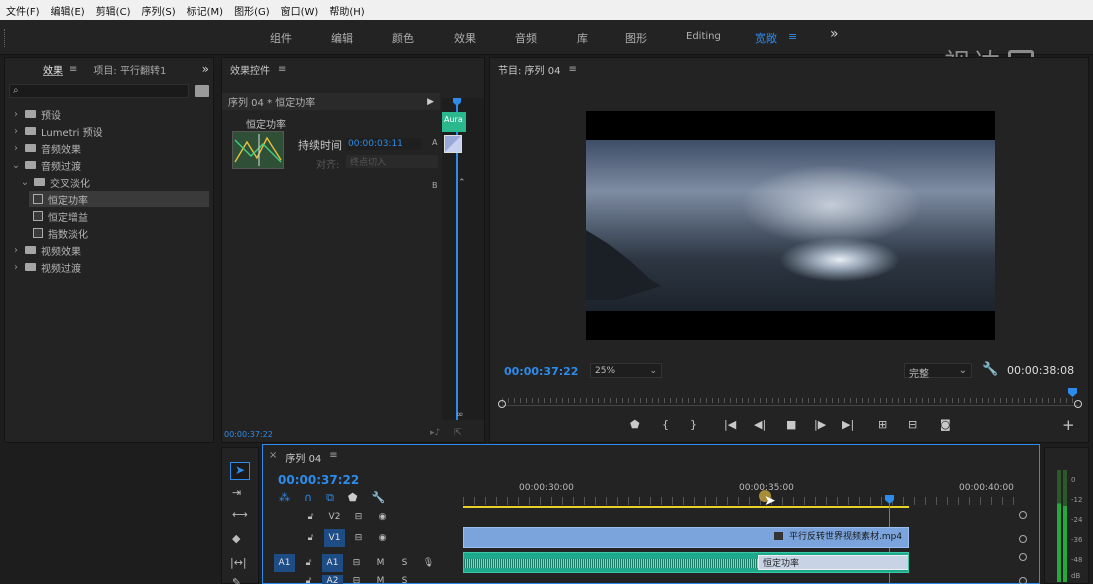 The width and height of the screenshot is (1093, 584). What do you see at coordinates (665, 424) in the screenshot?
I see `in-point-icon: {` at bounding box center [665, 424].